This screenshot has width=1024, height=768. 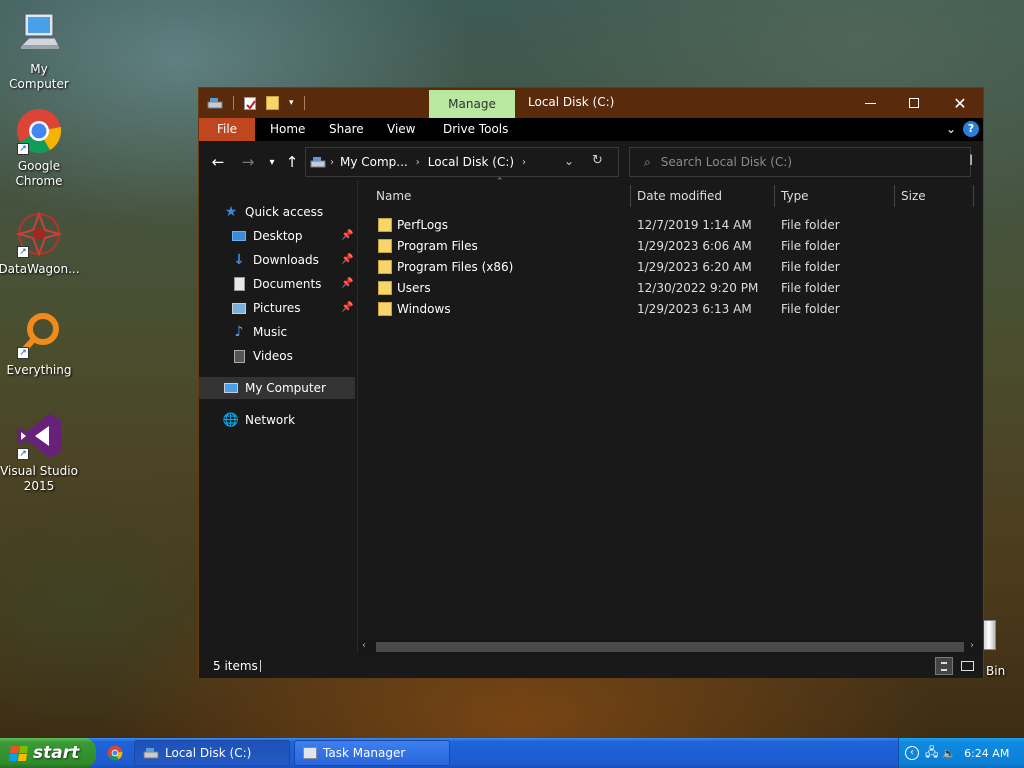 I want to click on nav-item-music: ♪ Music, so click(x=259, y=332).